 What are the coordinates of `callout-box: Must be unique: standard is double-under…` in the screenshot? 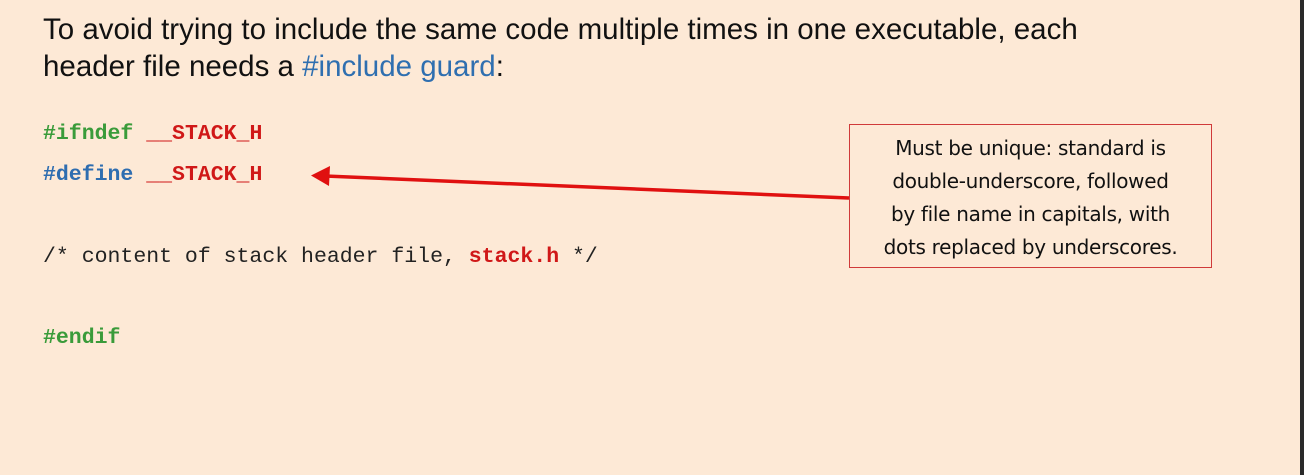 It's located at (1030, 196).